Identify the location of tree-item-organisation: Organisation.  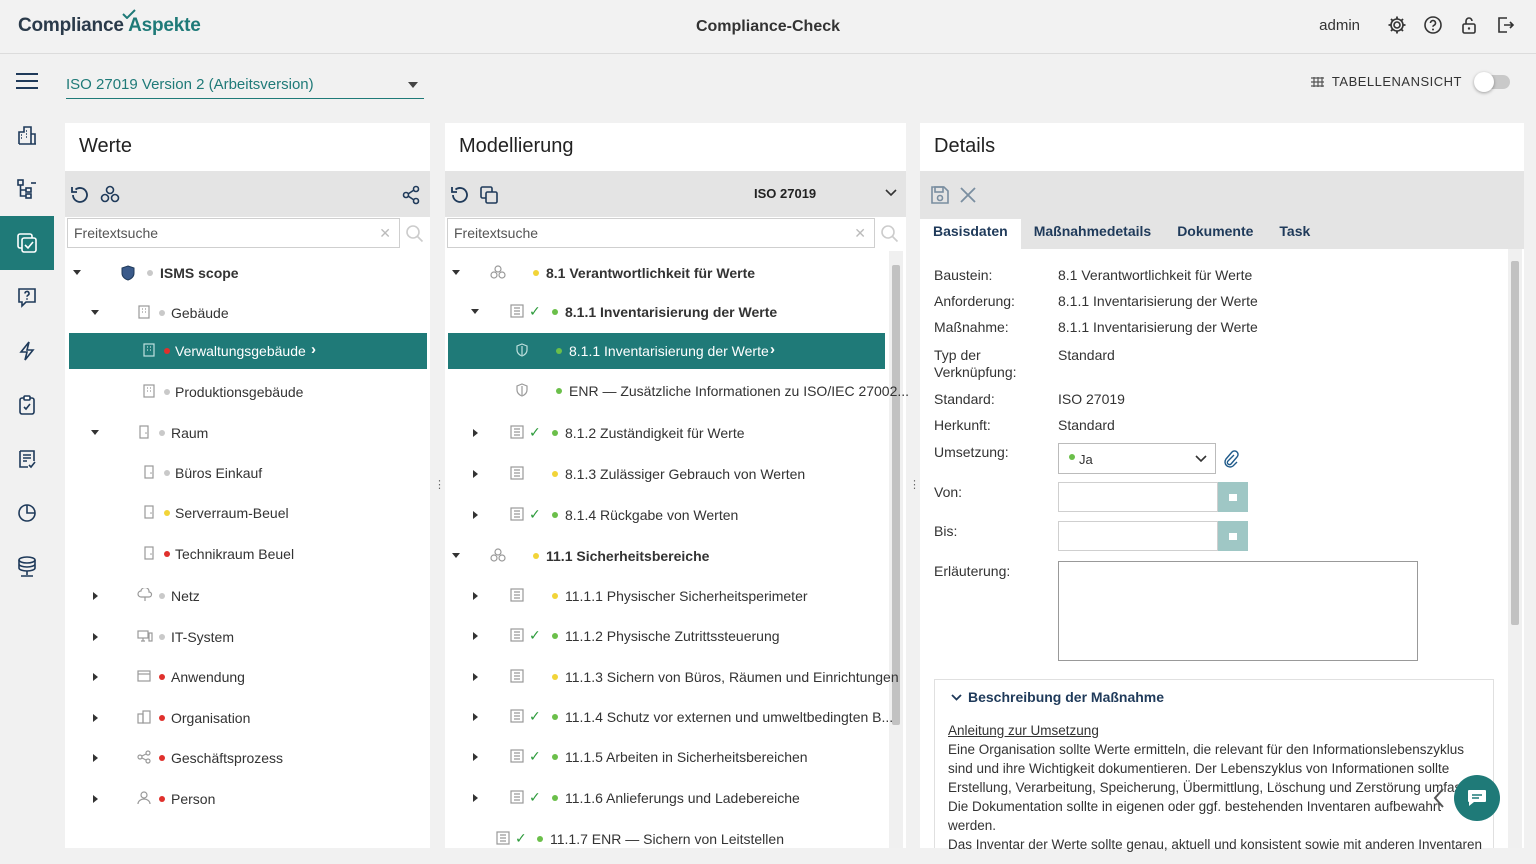
(248, 718).